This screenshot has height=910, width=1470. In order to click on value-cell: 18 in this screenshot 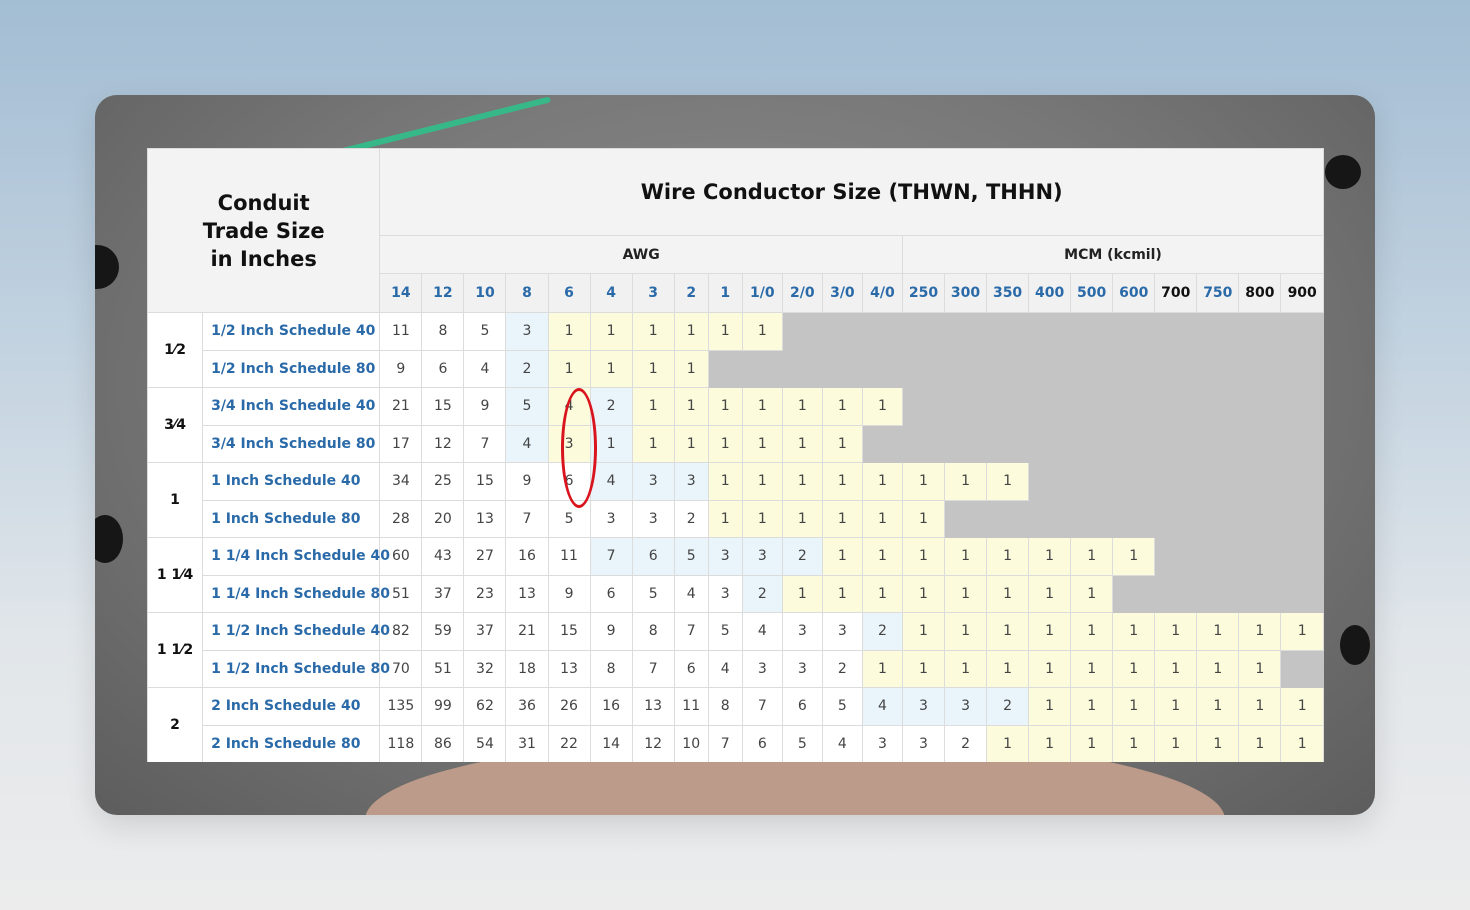, I will do `click(527, 668)`.